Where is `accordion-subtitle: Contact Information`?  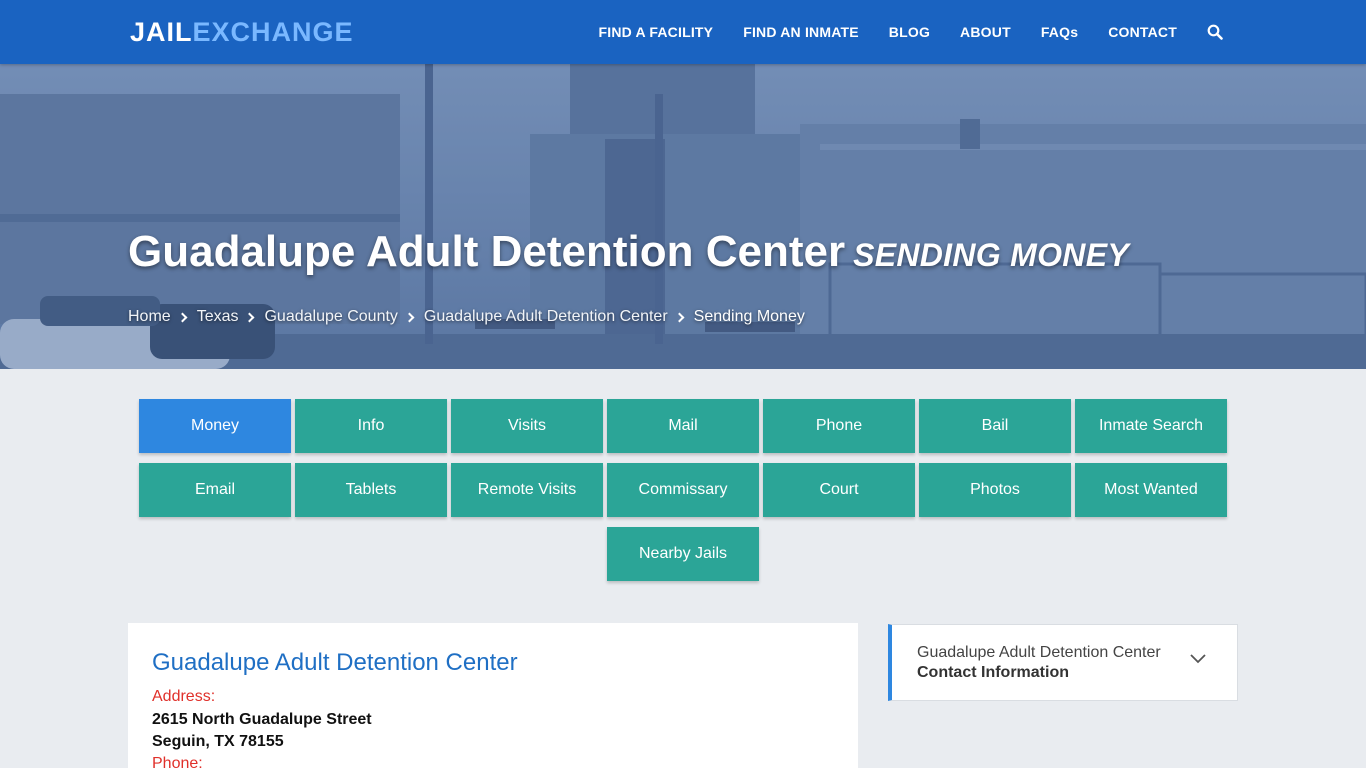
accordion-subtitle: Contact Information is located at coordinates (993, 672).